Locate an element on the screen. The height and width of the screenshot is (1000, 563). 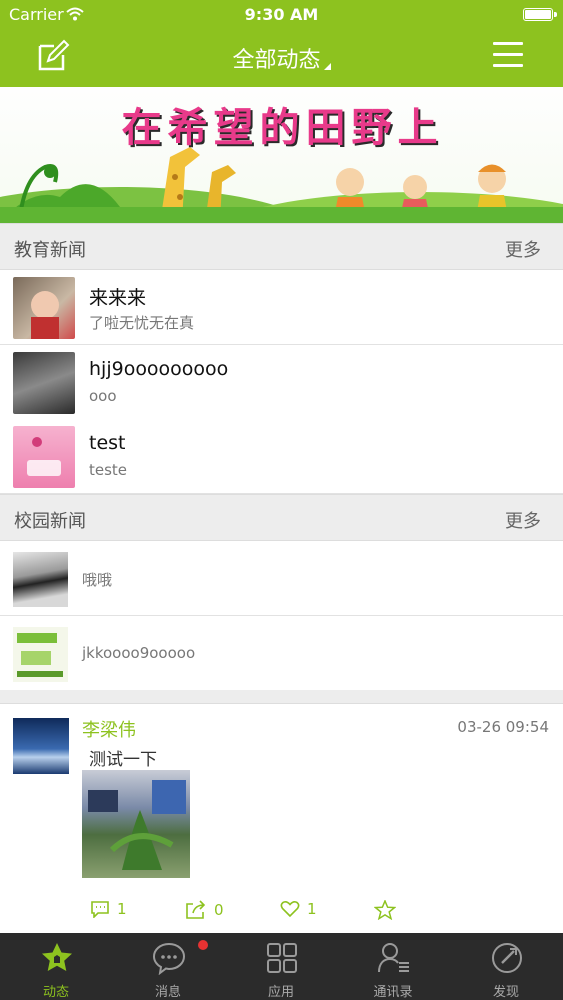
header: Carrier 9:30 AM 全部动态 is located at coordinates (281, 43).